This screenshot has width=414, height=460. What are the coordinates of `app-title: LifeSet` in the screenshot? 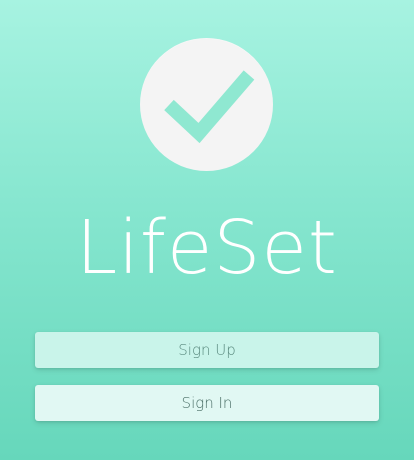 It's located at (207, 248).